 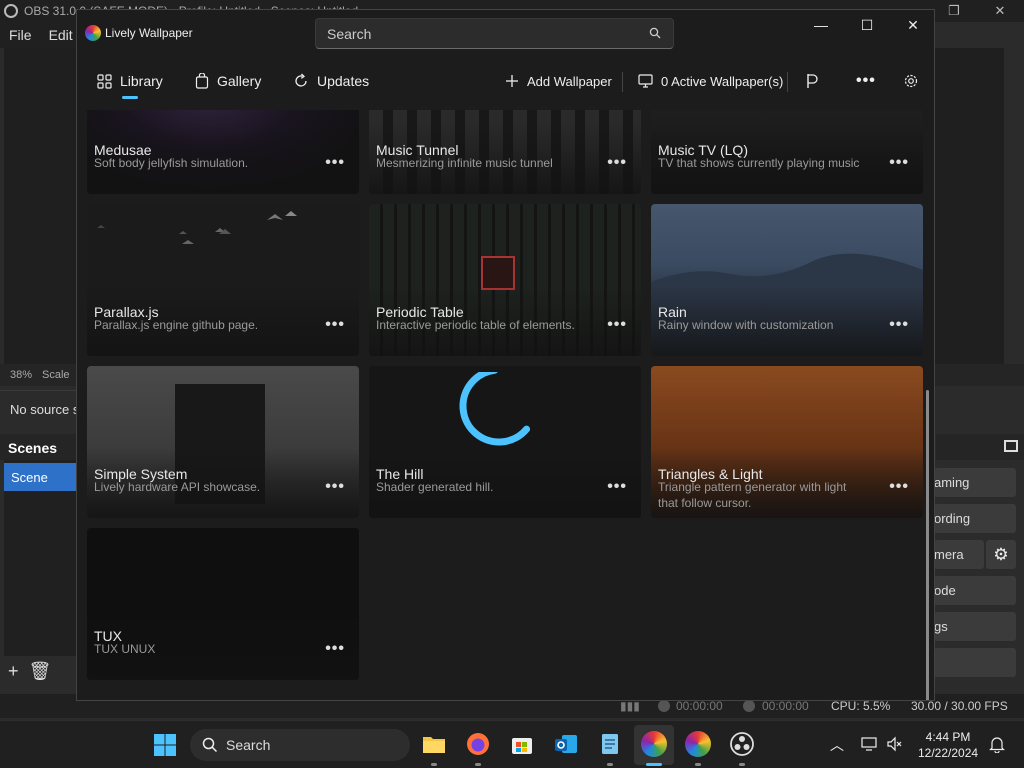 What do you see at coordinates (300, 745) in the screenshot?
I see `taskbar-search-box: Search` at bounding box center [300, 745].